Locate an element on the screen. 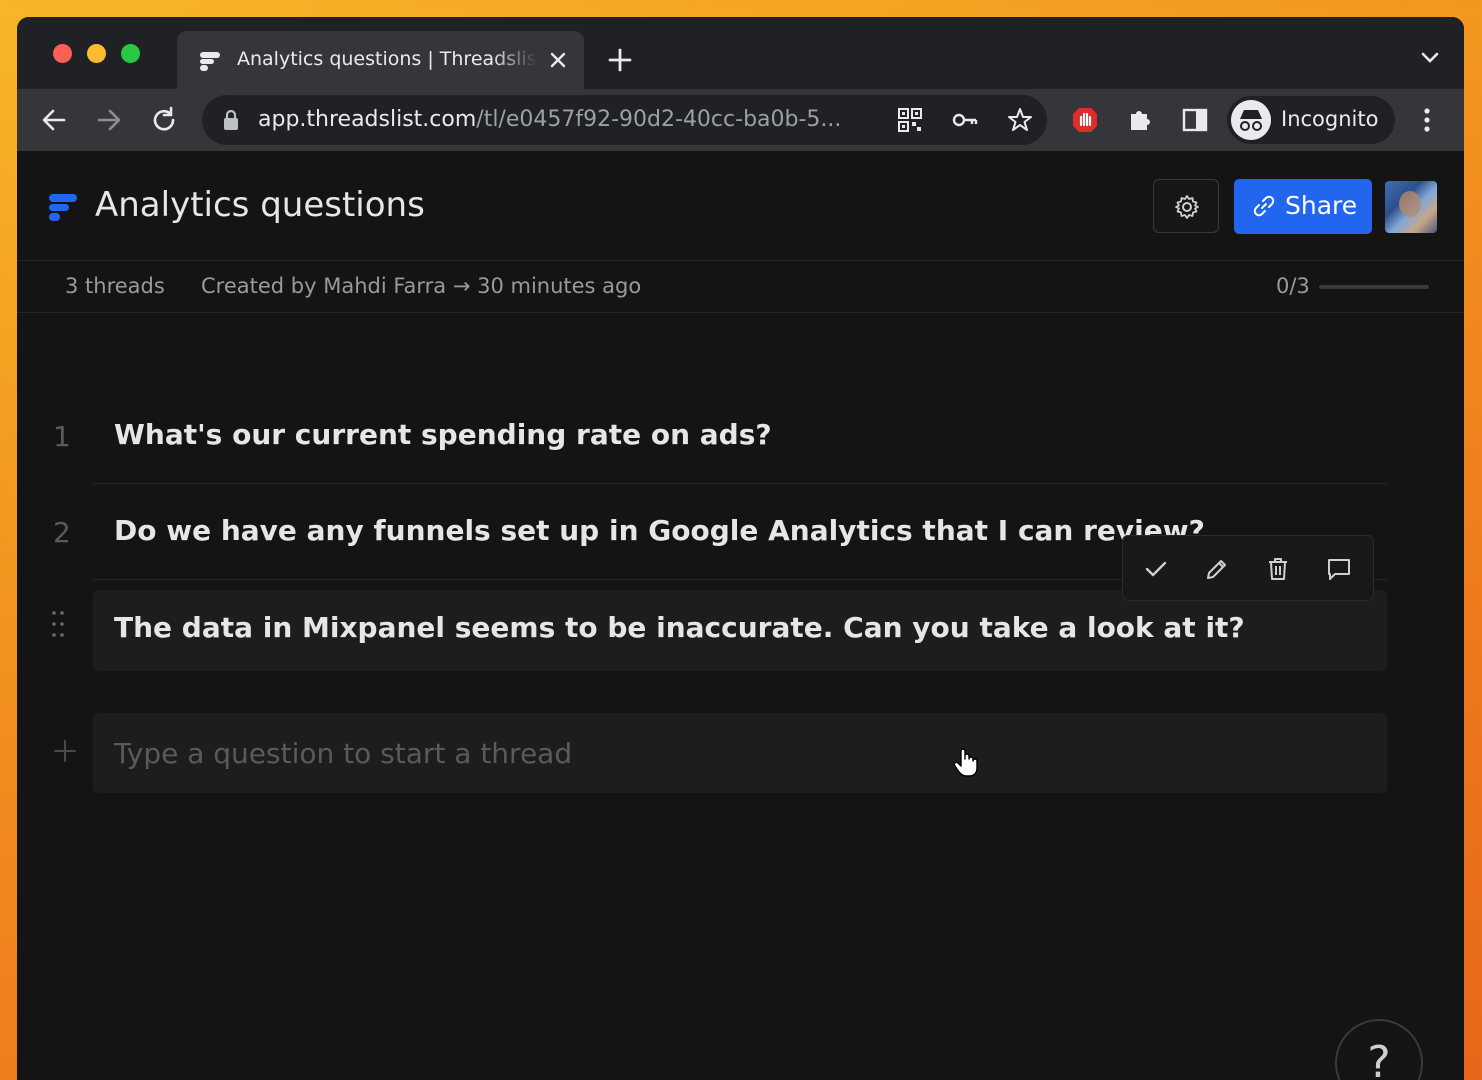 This screenshot has height=1080, width=1482. qr-code-icon is located at coordinates (910, 120).